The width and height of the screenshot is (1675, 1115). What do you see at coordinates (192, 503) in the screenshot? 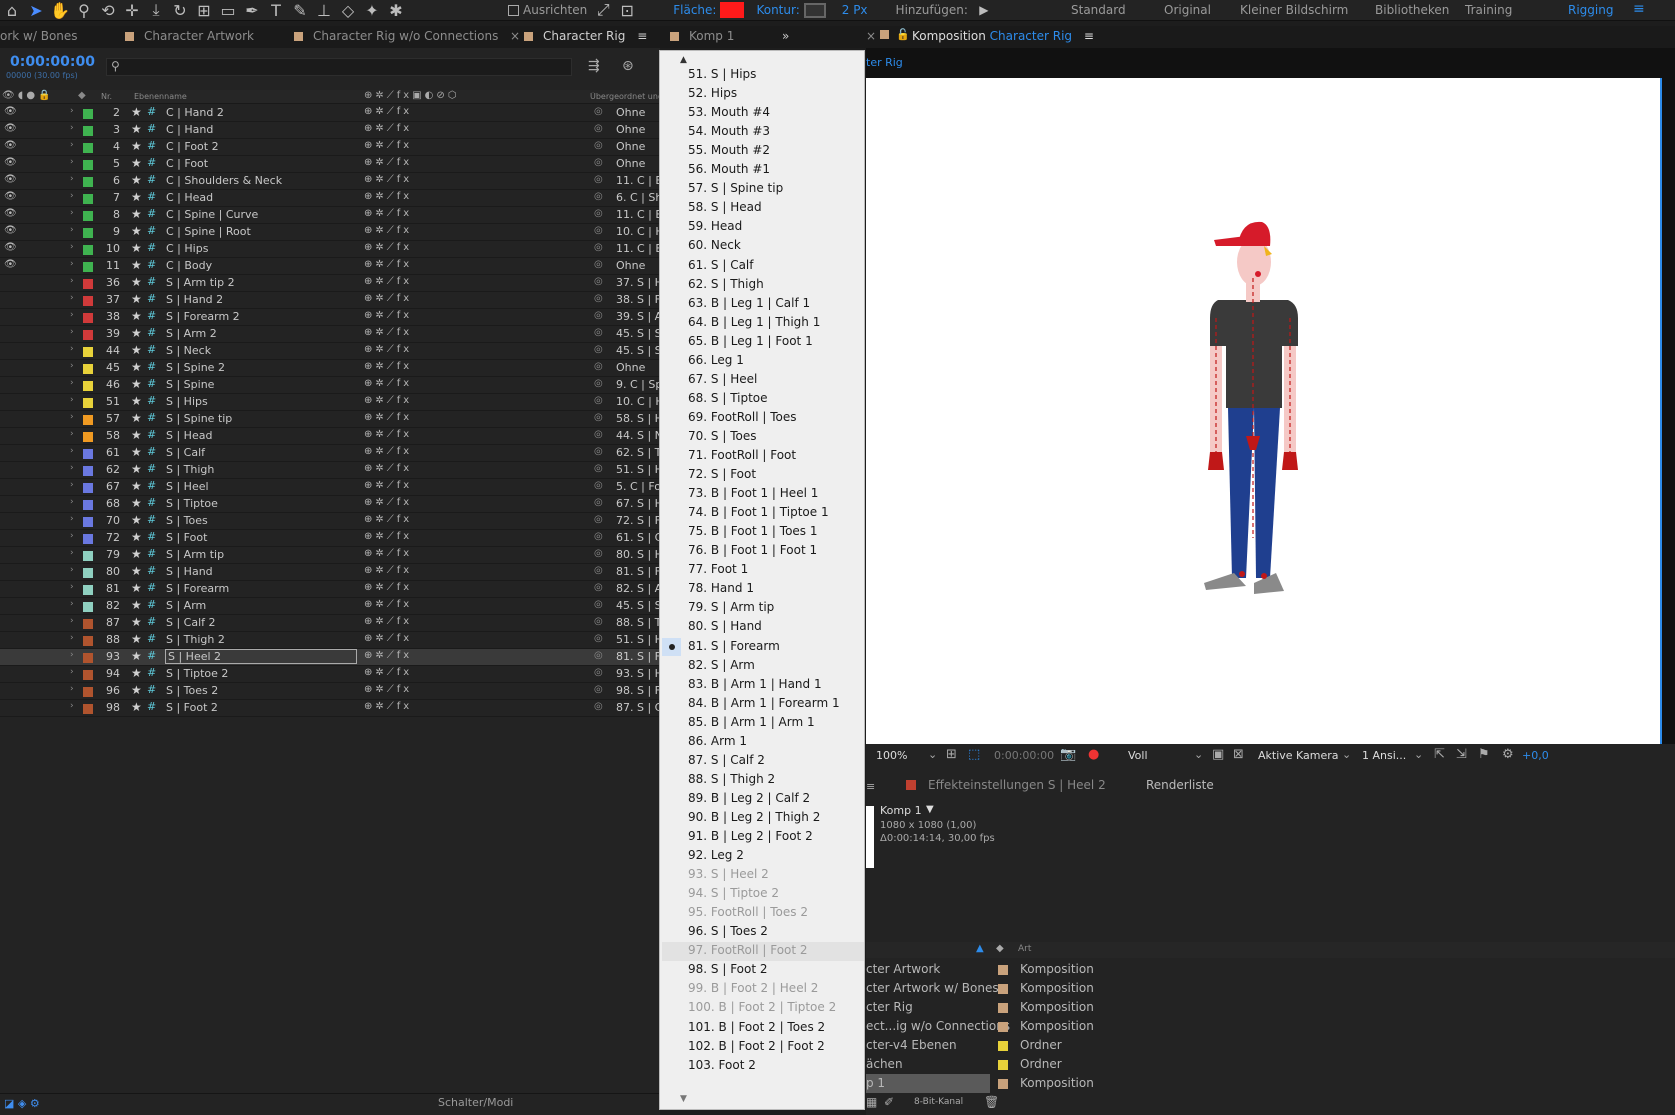
I see `layer-name: S | Tiptoe` at bounding box center [192, 503].